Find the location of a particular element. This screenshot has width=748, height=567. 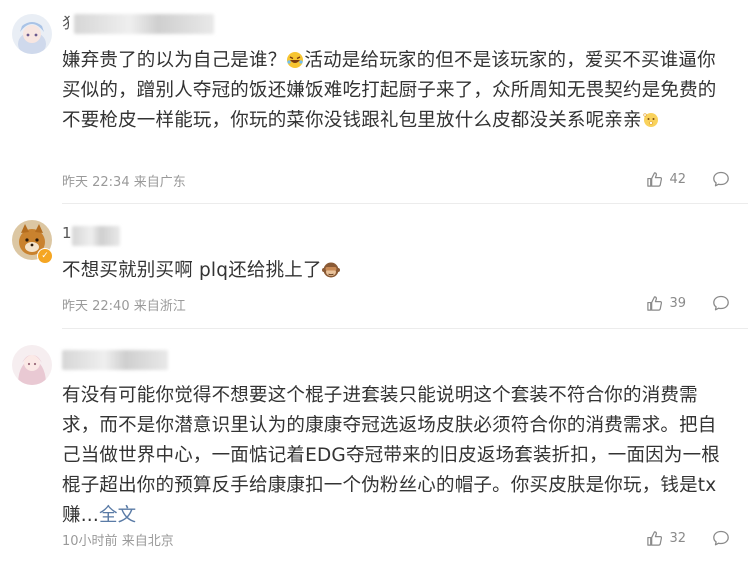

comment-actions: 42 is located at coordinates (688, 179).